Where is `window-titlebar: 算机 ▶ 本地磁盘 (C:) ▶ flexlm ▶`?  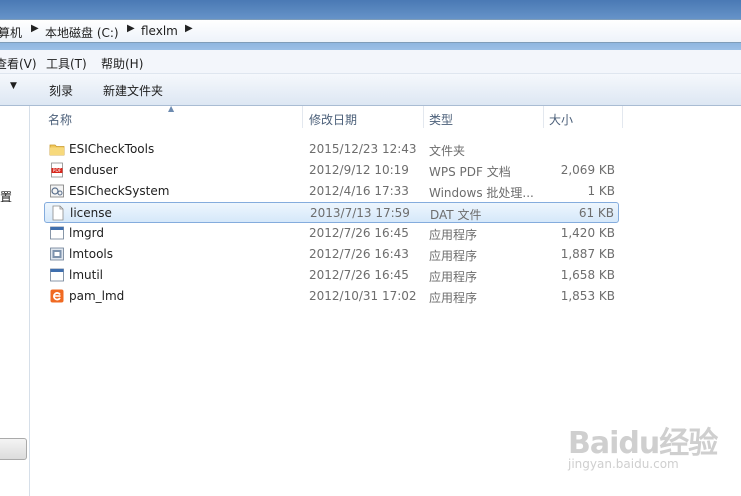 window-titlebar: 算机 ▶ 本地磁盘 (C:) ▶ flexlm ▶ is located at coordinates (370, 25).